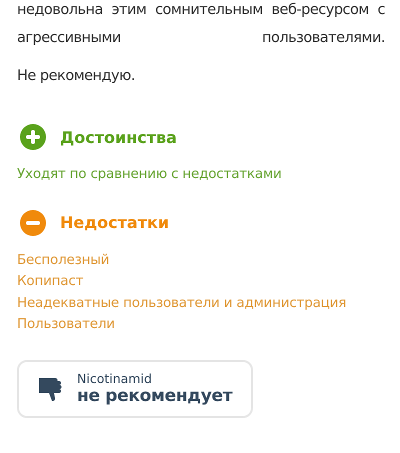 The height and width of the screenshot is (453, 400). Describe the element at coordinates (201, 24) in the screenshot. I see `review-paragraph: недовольна этим сомнительным веб-ресурсом с агрессивными пользователями.` at that location.